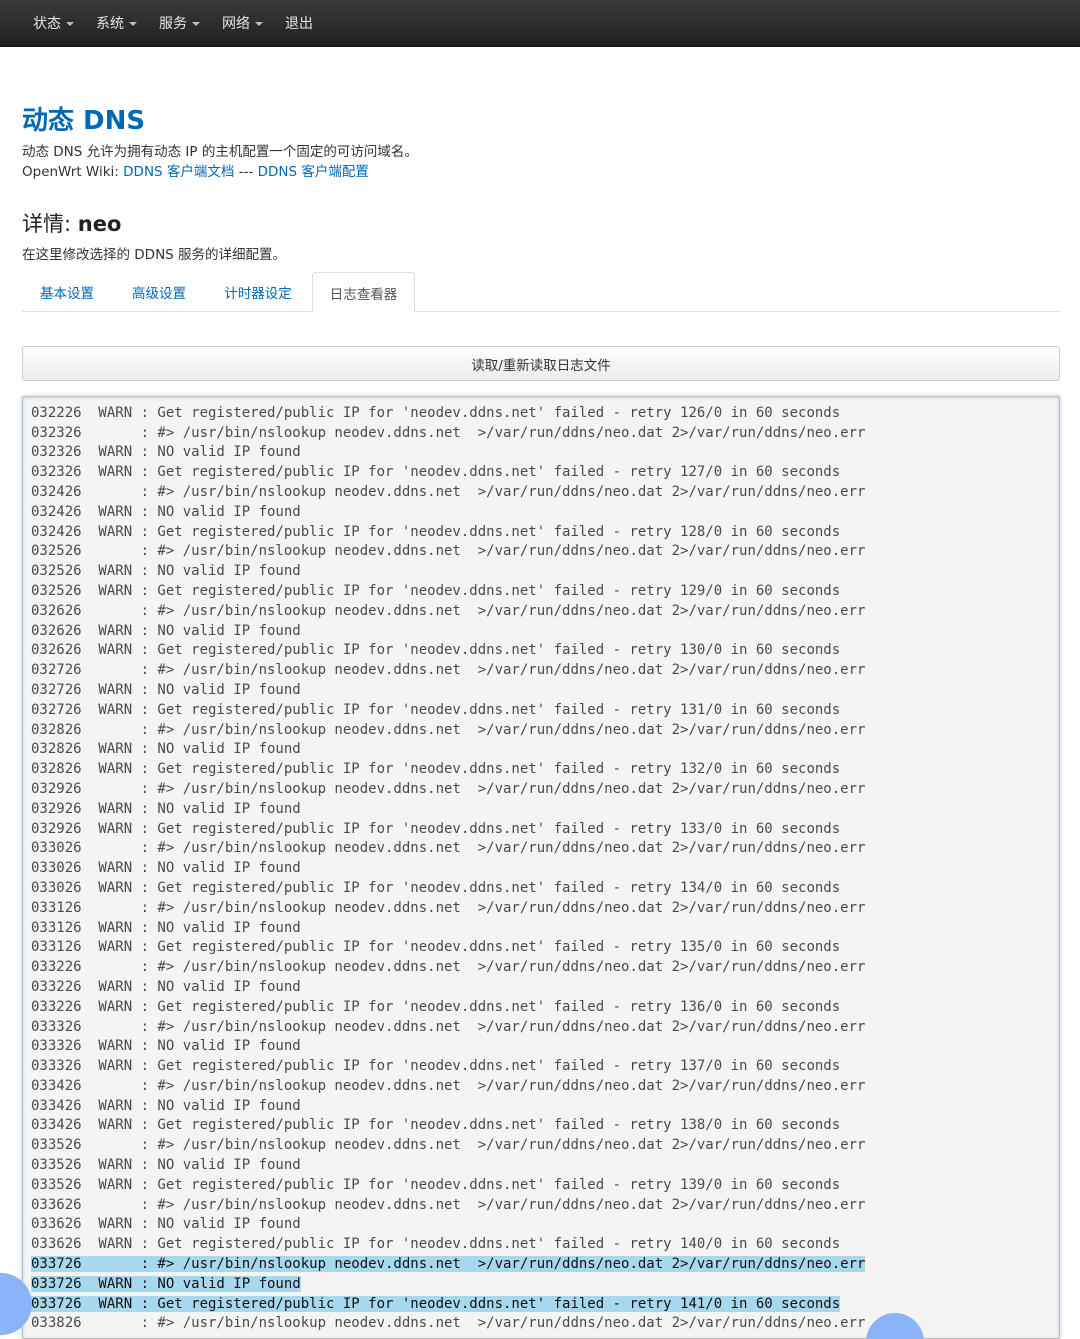 This screenshot has height=1339, width=1080. I want to click on log-line-text: 032226 WARN : NO valid IP found, so click(166, 399).